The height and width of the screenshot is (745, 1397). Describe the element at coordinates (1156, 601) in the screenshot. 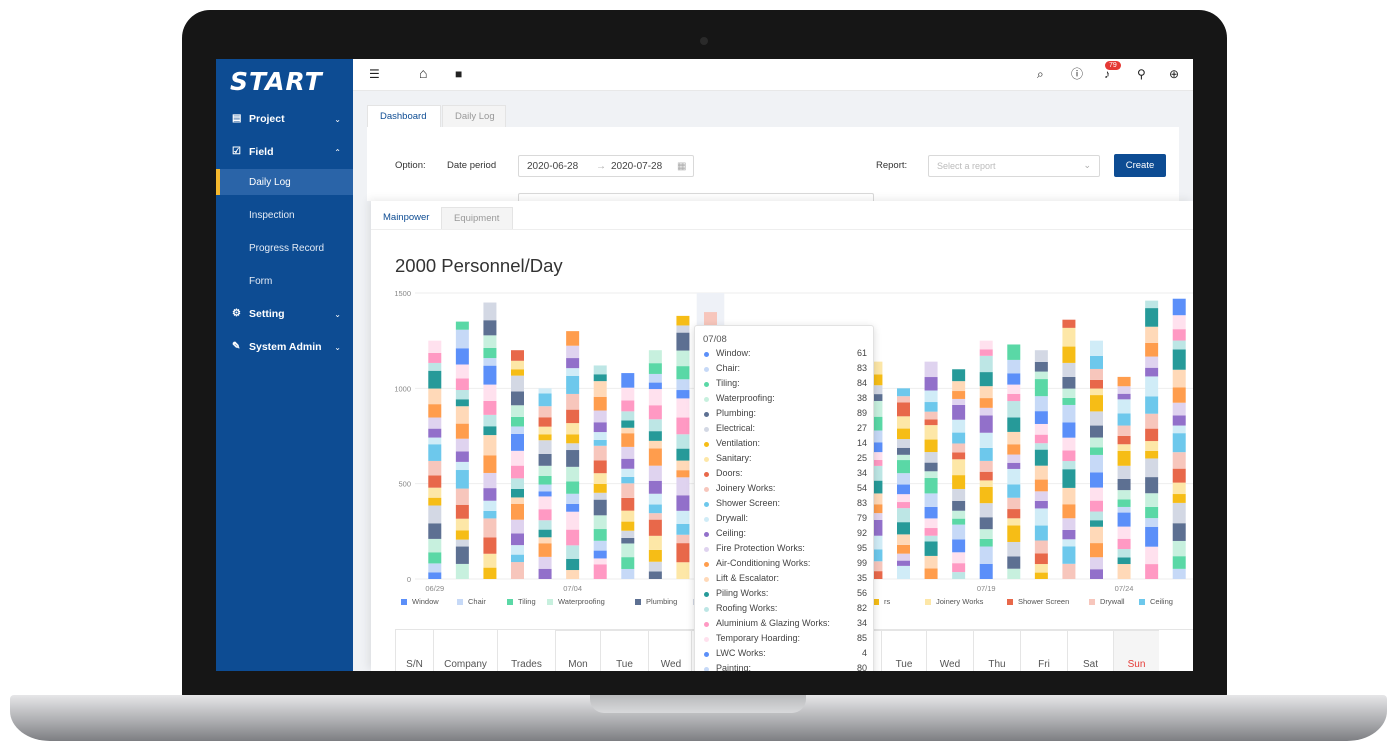

I see `legend-item: Ceiling` at that location.